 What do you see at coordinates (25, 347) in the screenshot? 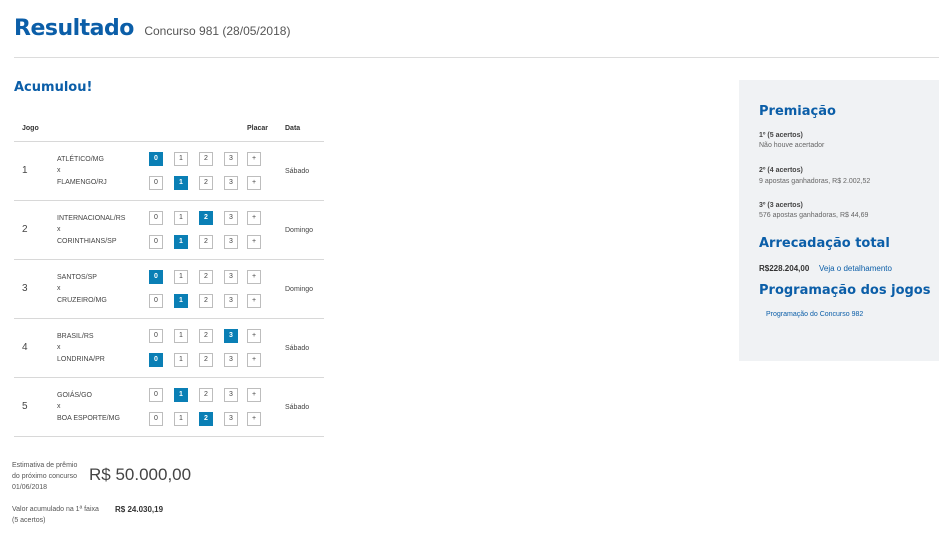
I see `game-number: 4` at bounding box center [25, 347].